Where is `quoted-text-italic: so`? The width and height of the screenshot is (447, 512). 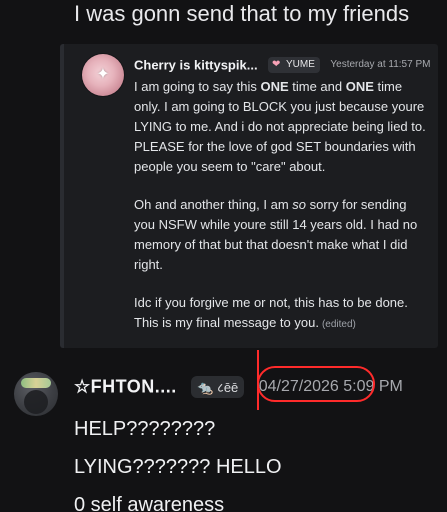 quoted-text-italic: so is located at coordinates (299, 204).